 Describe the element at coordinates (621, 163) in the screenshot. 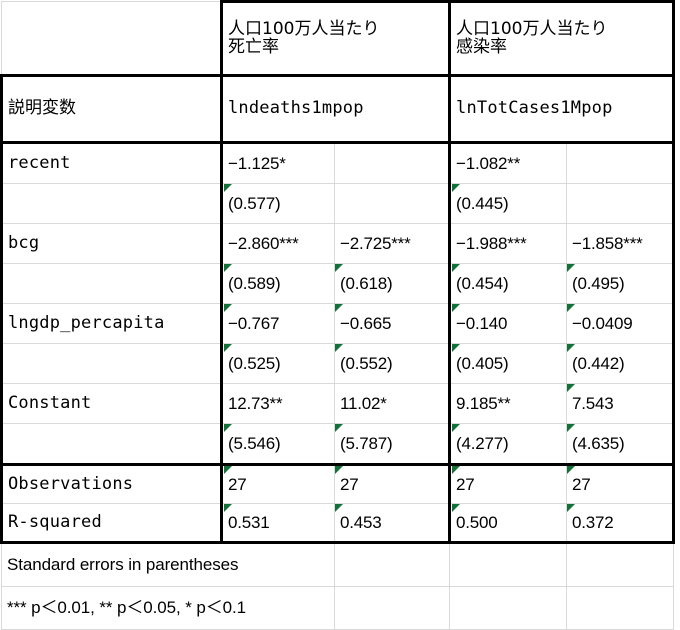

I see `cell-recent-m4-coef` at that location.